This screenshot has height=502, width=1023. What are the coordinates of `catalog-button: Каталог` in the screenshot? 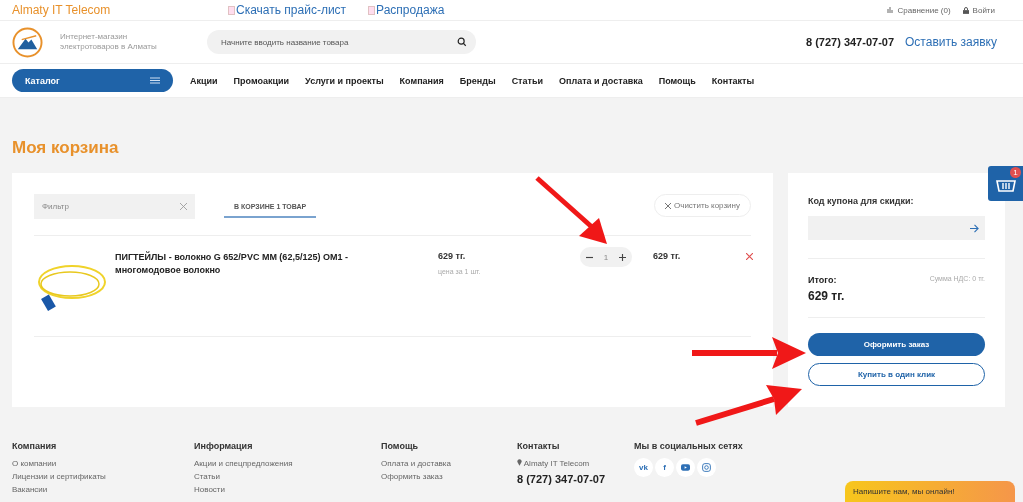 It's located at (92, 80).